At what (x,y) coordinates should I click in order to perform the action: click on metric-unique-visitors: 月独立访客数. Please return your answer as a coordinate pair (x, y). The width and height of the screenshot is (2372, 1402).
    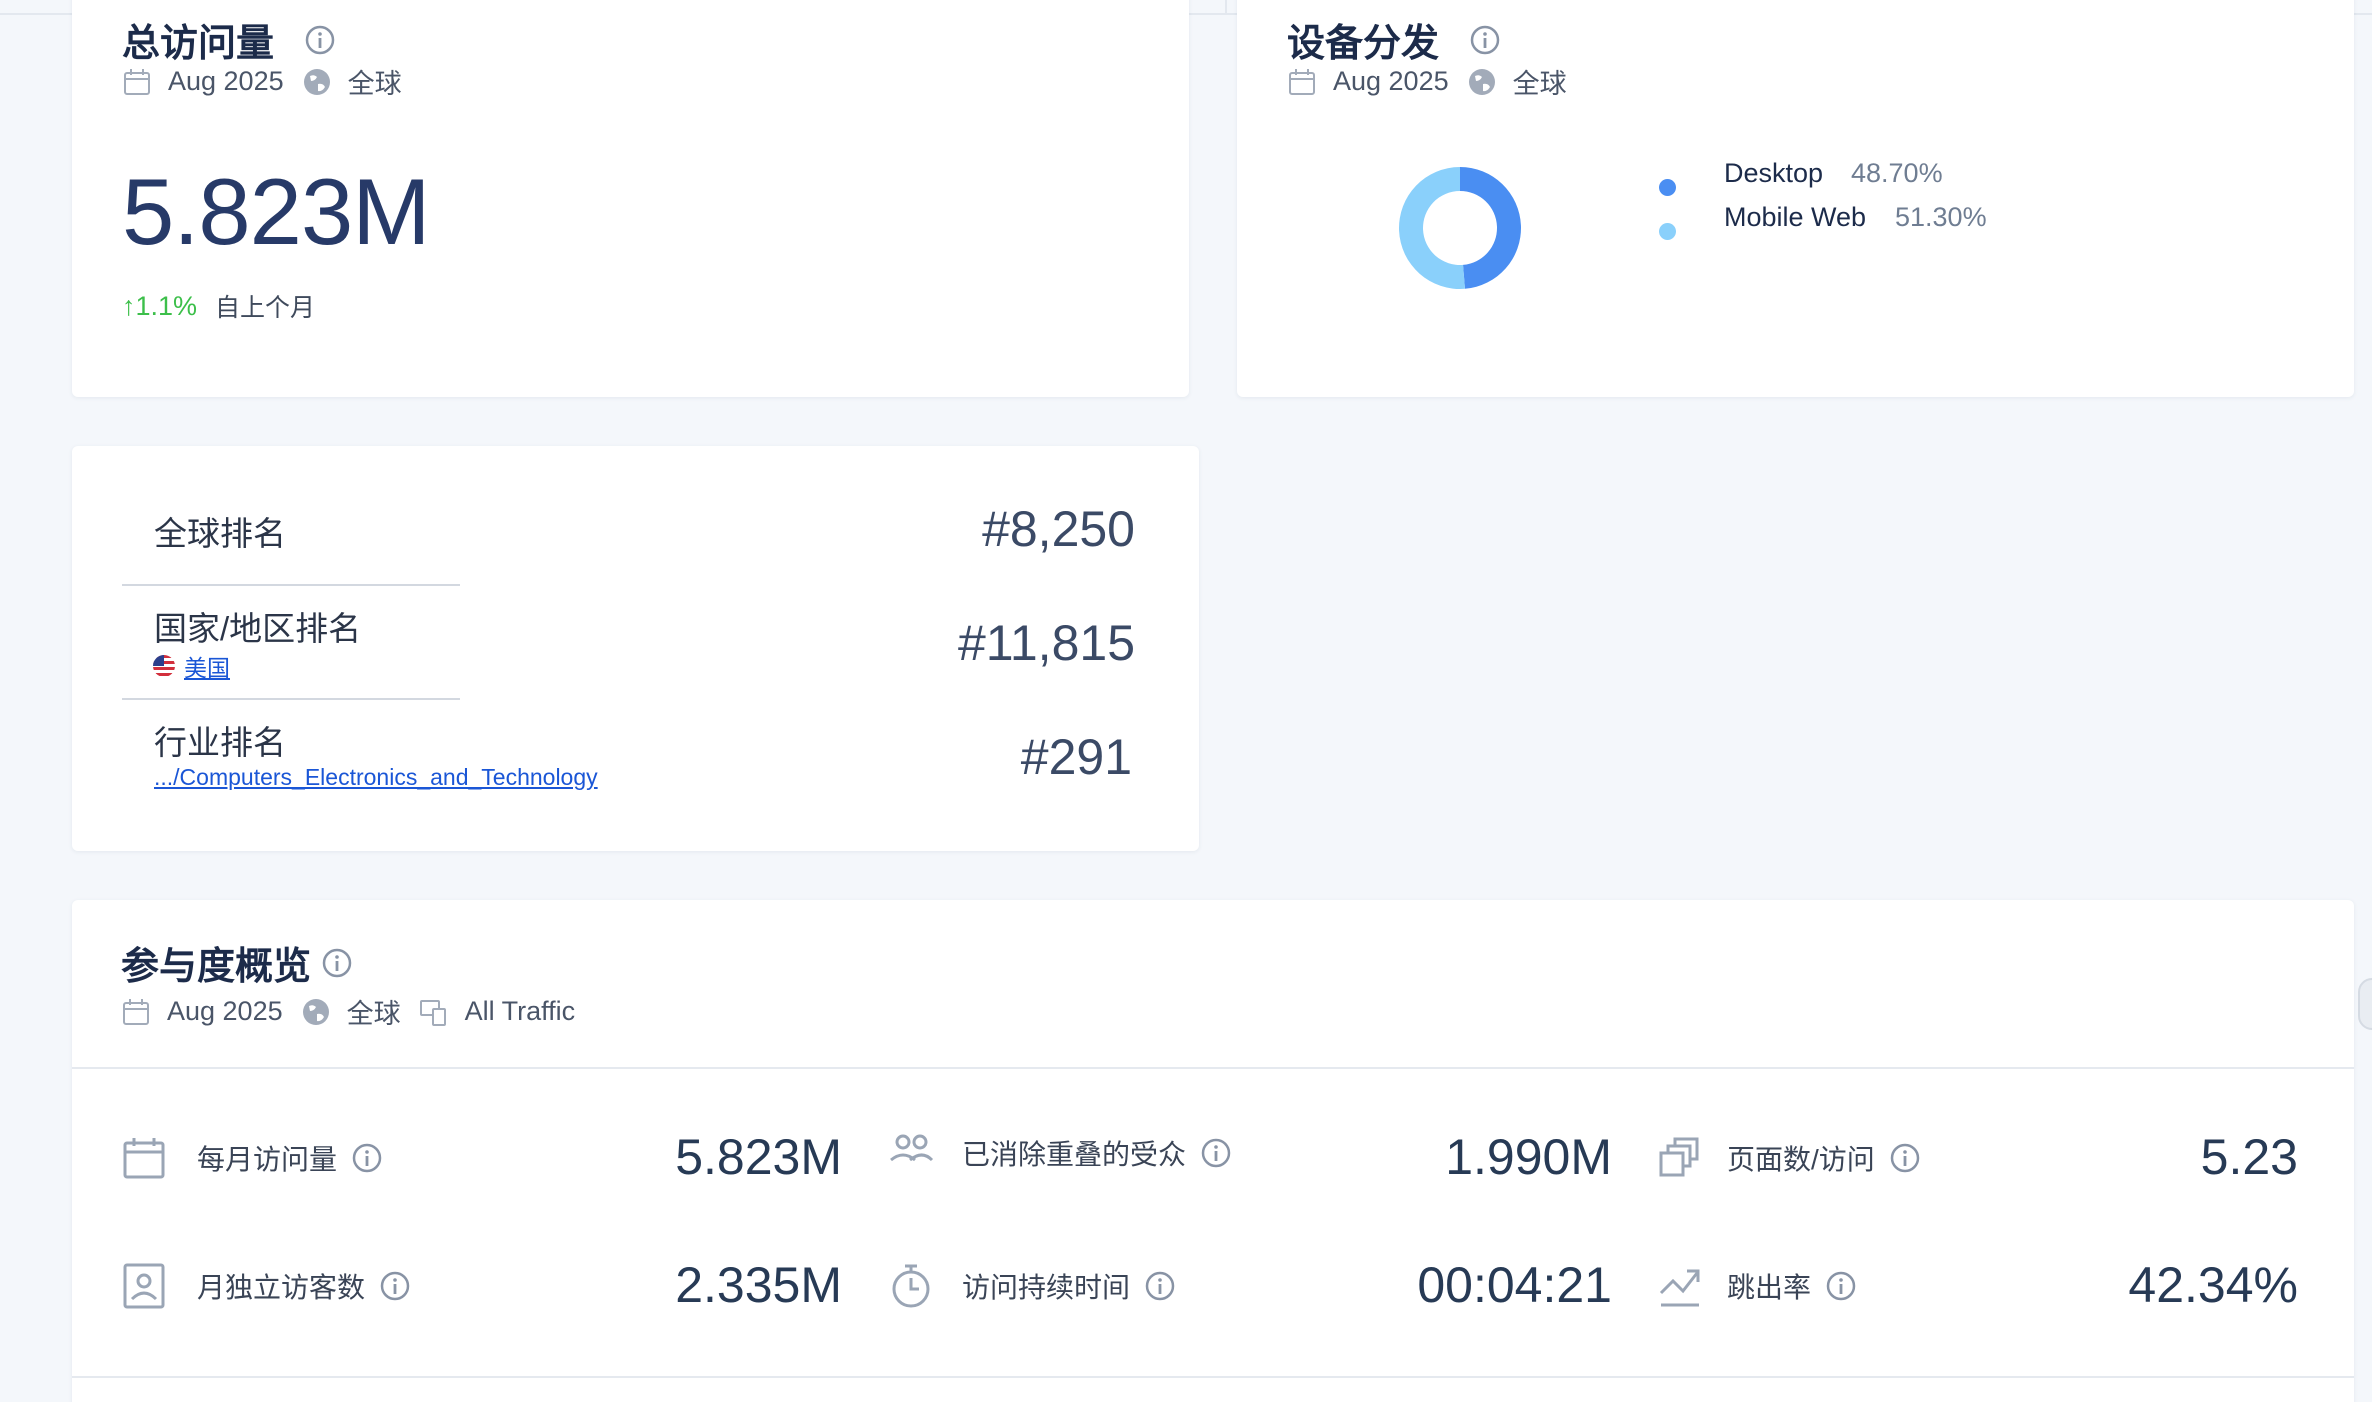
    Looking at the image, I should click on (266, 1286).